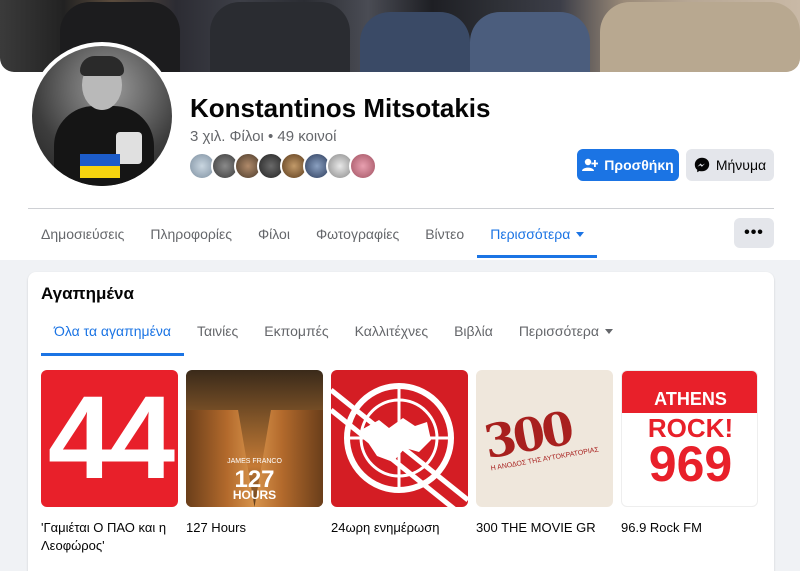 This screenshot has height=571, width=800. What do you see at coordinates (191, 235) in the screenshot?
I see `tab-about: Πληροφορίες` at bounding box center [191, 235].